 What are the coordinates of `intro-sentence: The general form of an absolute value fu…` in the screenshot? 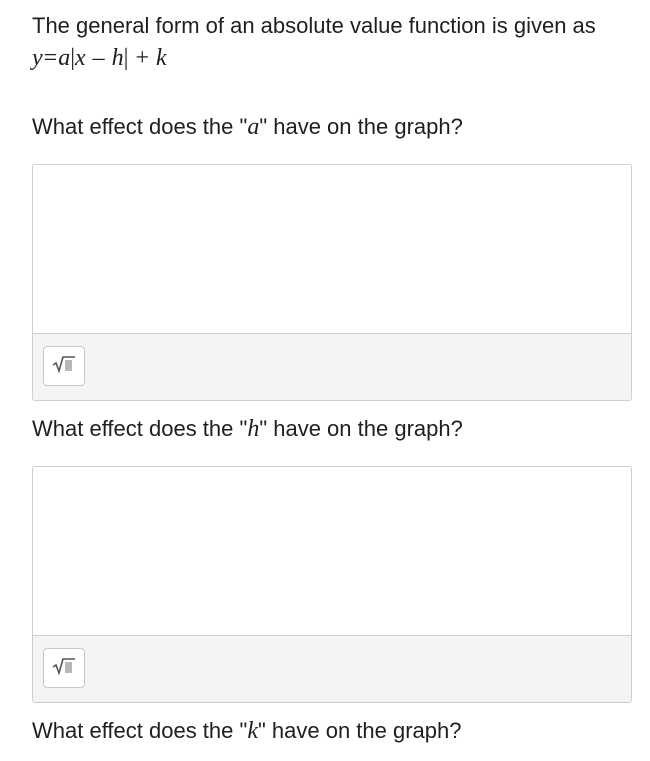 It's located at (314, 25).